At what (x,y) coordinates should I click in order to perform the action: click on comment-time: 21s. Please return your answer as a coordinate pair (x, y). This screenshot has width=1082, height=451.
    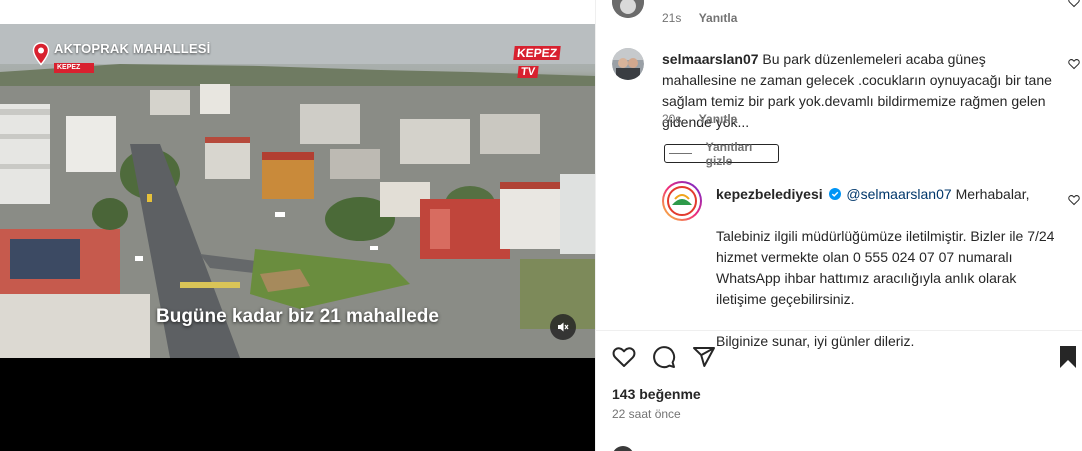
    Looking at the image, I should click on (672, 18).